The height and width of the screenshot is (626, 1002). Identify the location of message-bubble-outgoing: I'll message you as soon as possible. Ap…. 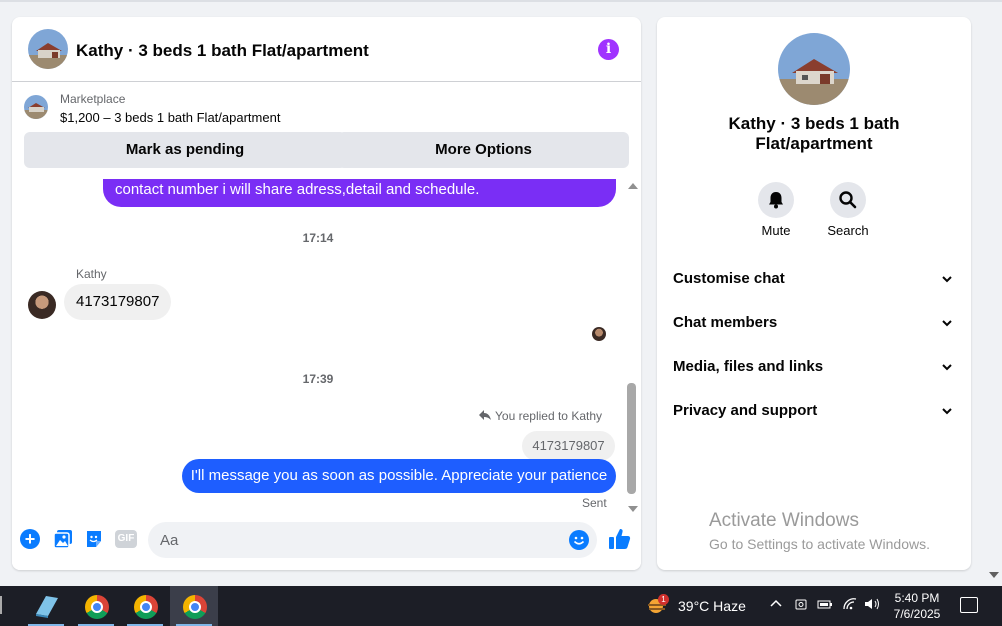
(399, 476).